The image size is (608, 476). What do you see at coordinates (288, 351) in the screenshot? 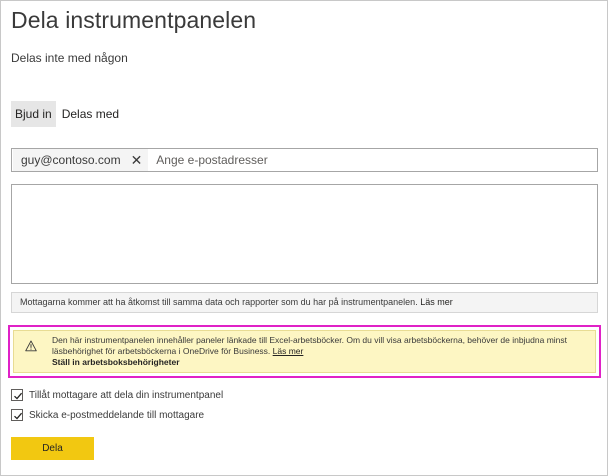
I see `warning-learn-more-link: Läs mer` at bounding box center [288, 351].